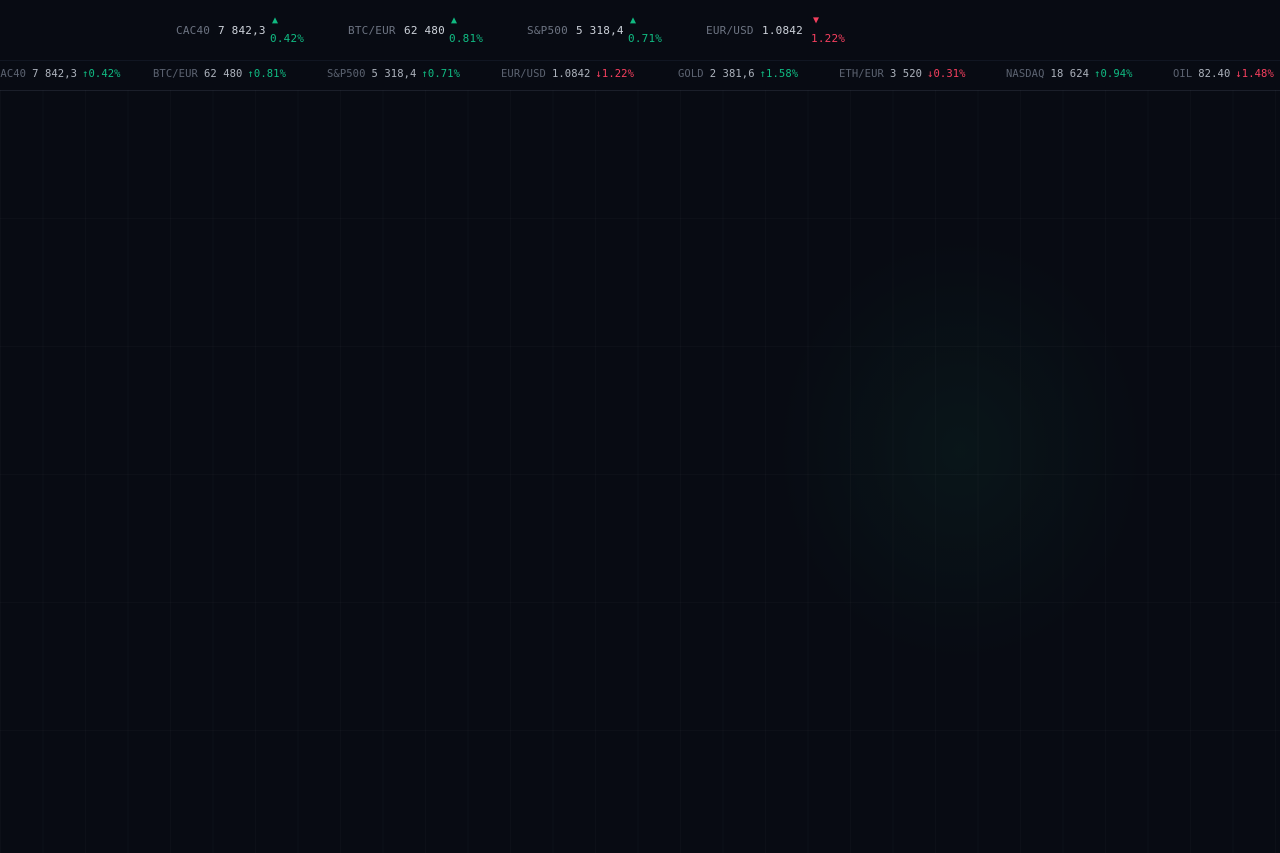  What do you see at coordinates (691, 74) in the screenshot?
I see `ticker-symbol: GOLD` at bounding box center [691, 74].